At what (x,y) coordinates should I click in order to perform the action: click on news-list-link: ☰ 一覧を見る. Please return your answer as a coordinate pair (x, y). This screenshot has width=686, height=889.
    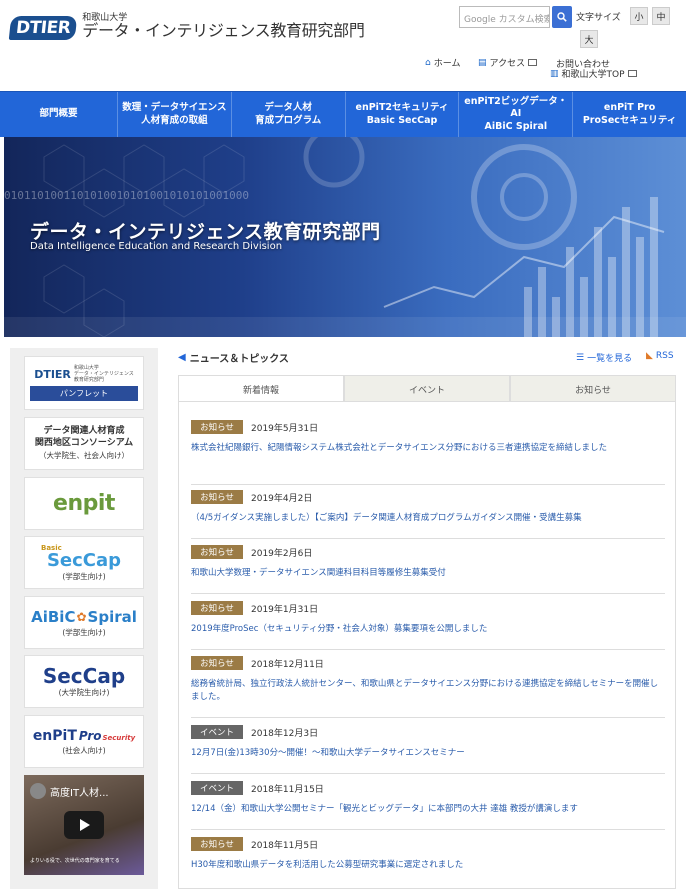
    Looking at the image, I should click on (604, 358).